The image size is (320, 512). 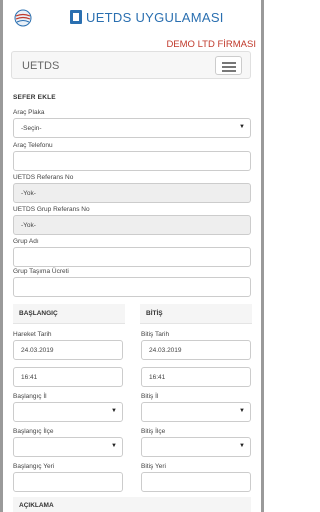 I want to click on bitis-yeri-label: Bitiş Yeri, so click(x=153, y=466).